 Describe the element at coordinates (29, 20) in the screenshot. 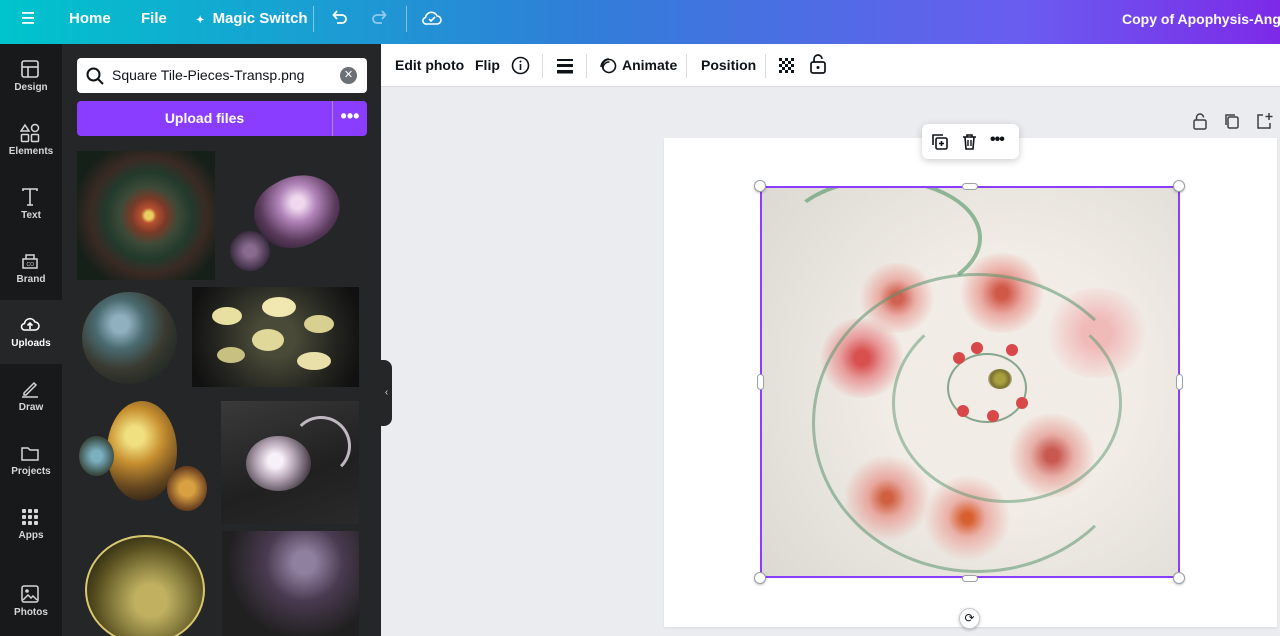

I see `hamburger-icon` at that location.